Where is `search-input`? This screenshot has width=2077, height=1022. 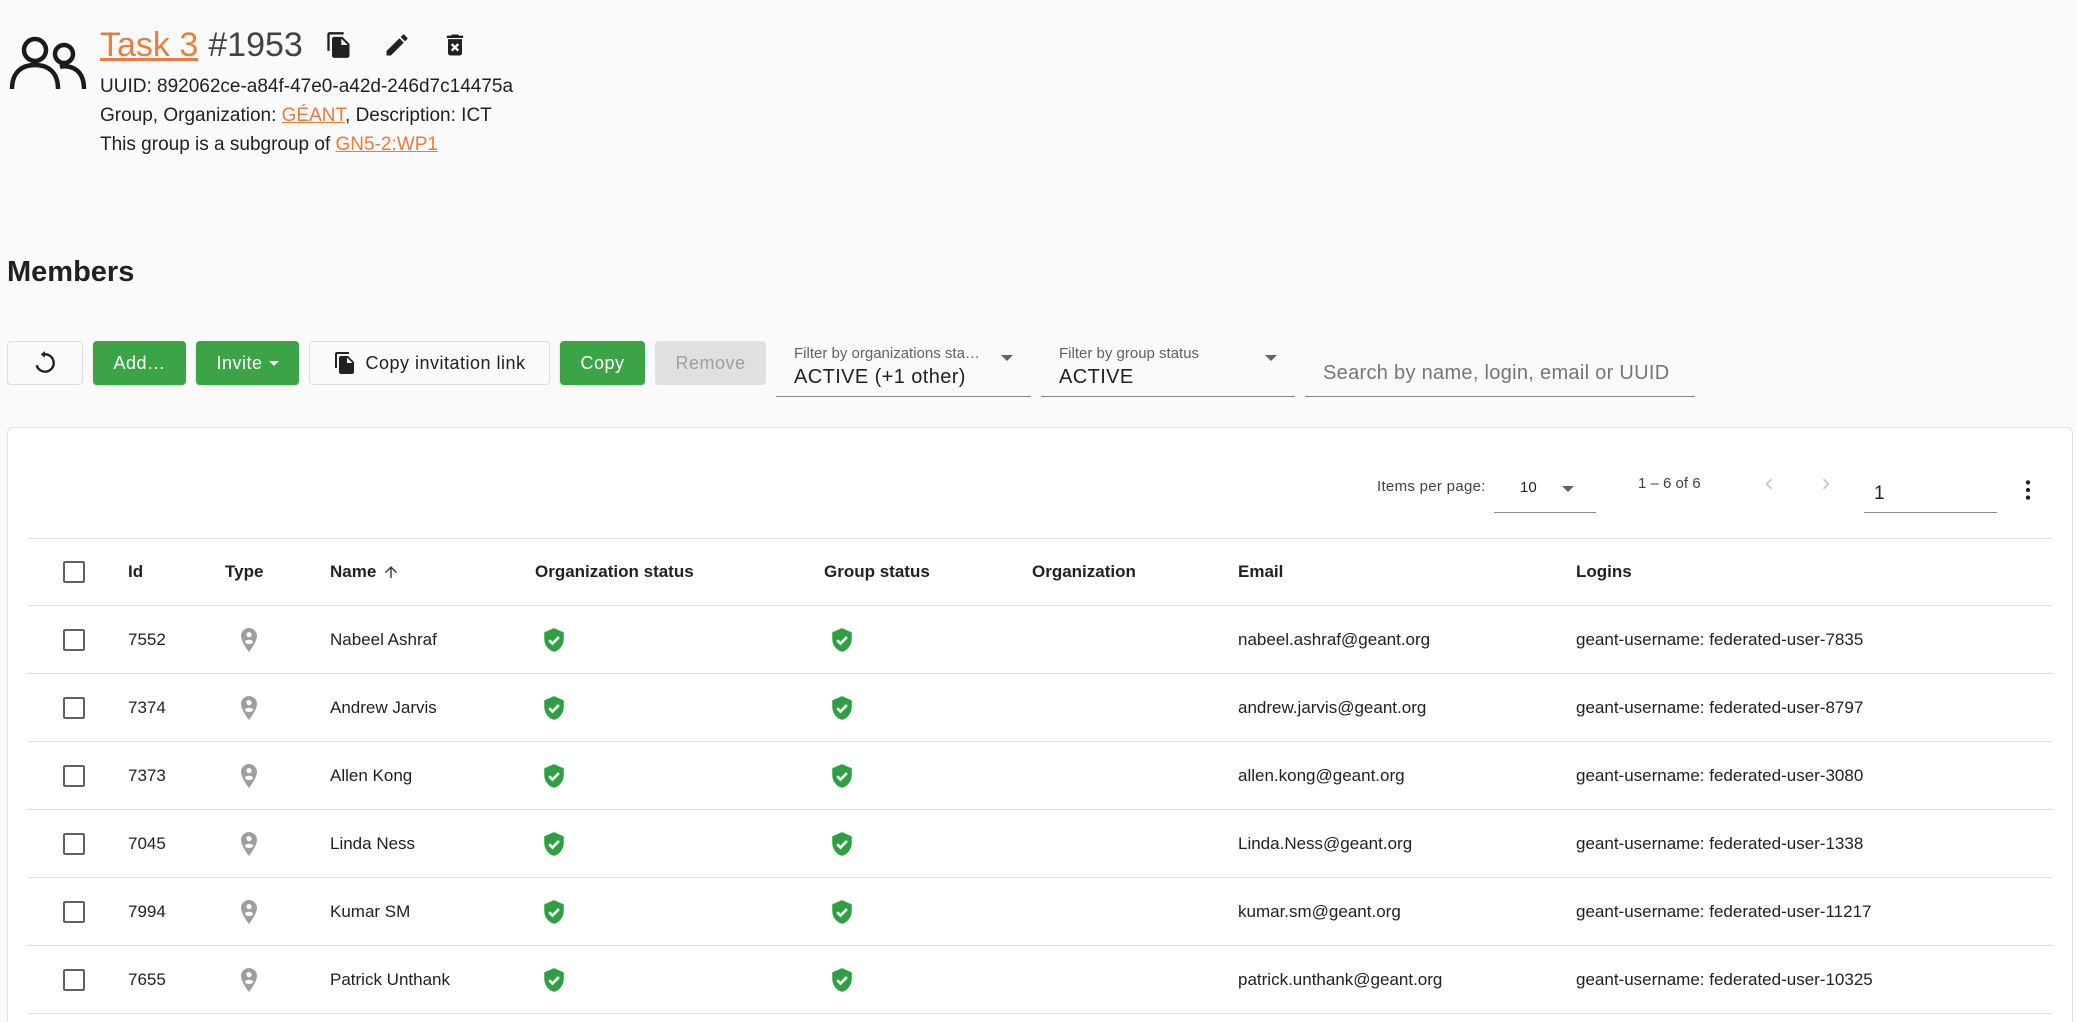
search-input is located at coordinates (1500, 368).